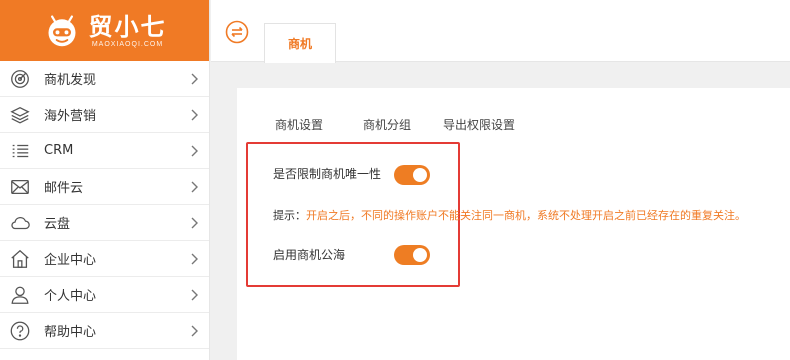 Image resolution: width=790 pixels, height=360 pixels. I want to click on sidebar-item-label: 个人中心, so click(70, 296).